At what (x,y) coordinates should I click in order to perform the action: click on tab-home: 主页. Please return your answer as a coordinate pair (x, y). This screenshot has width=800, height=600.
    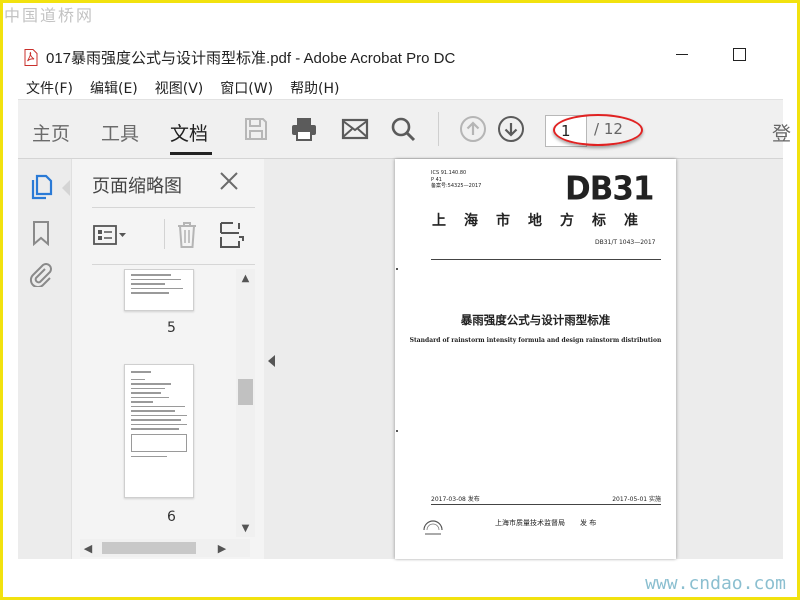
    Looking at the image, I should click on (51, 132).